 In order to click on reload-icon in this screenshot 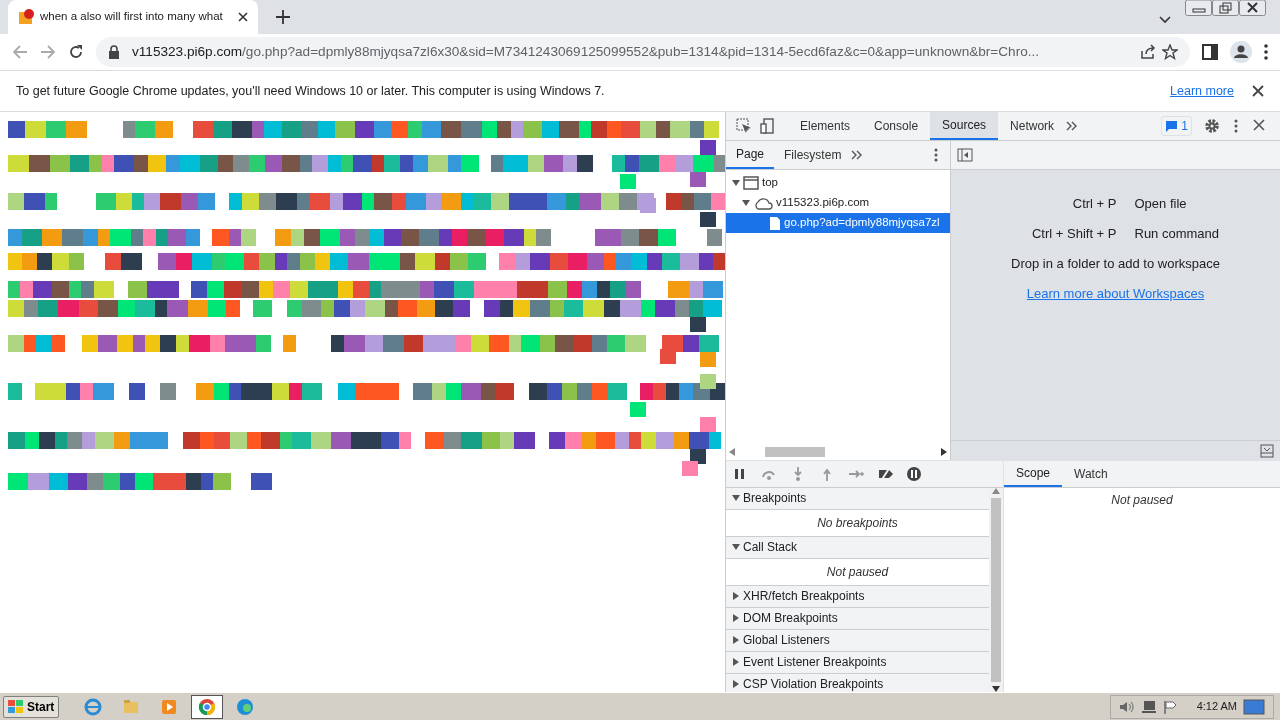, I will do `click(76, 52)`.